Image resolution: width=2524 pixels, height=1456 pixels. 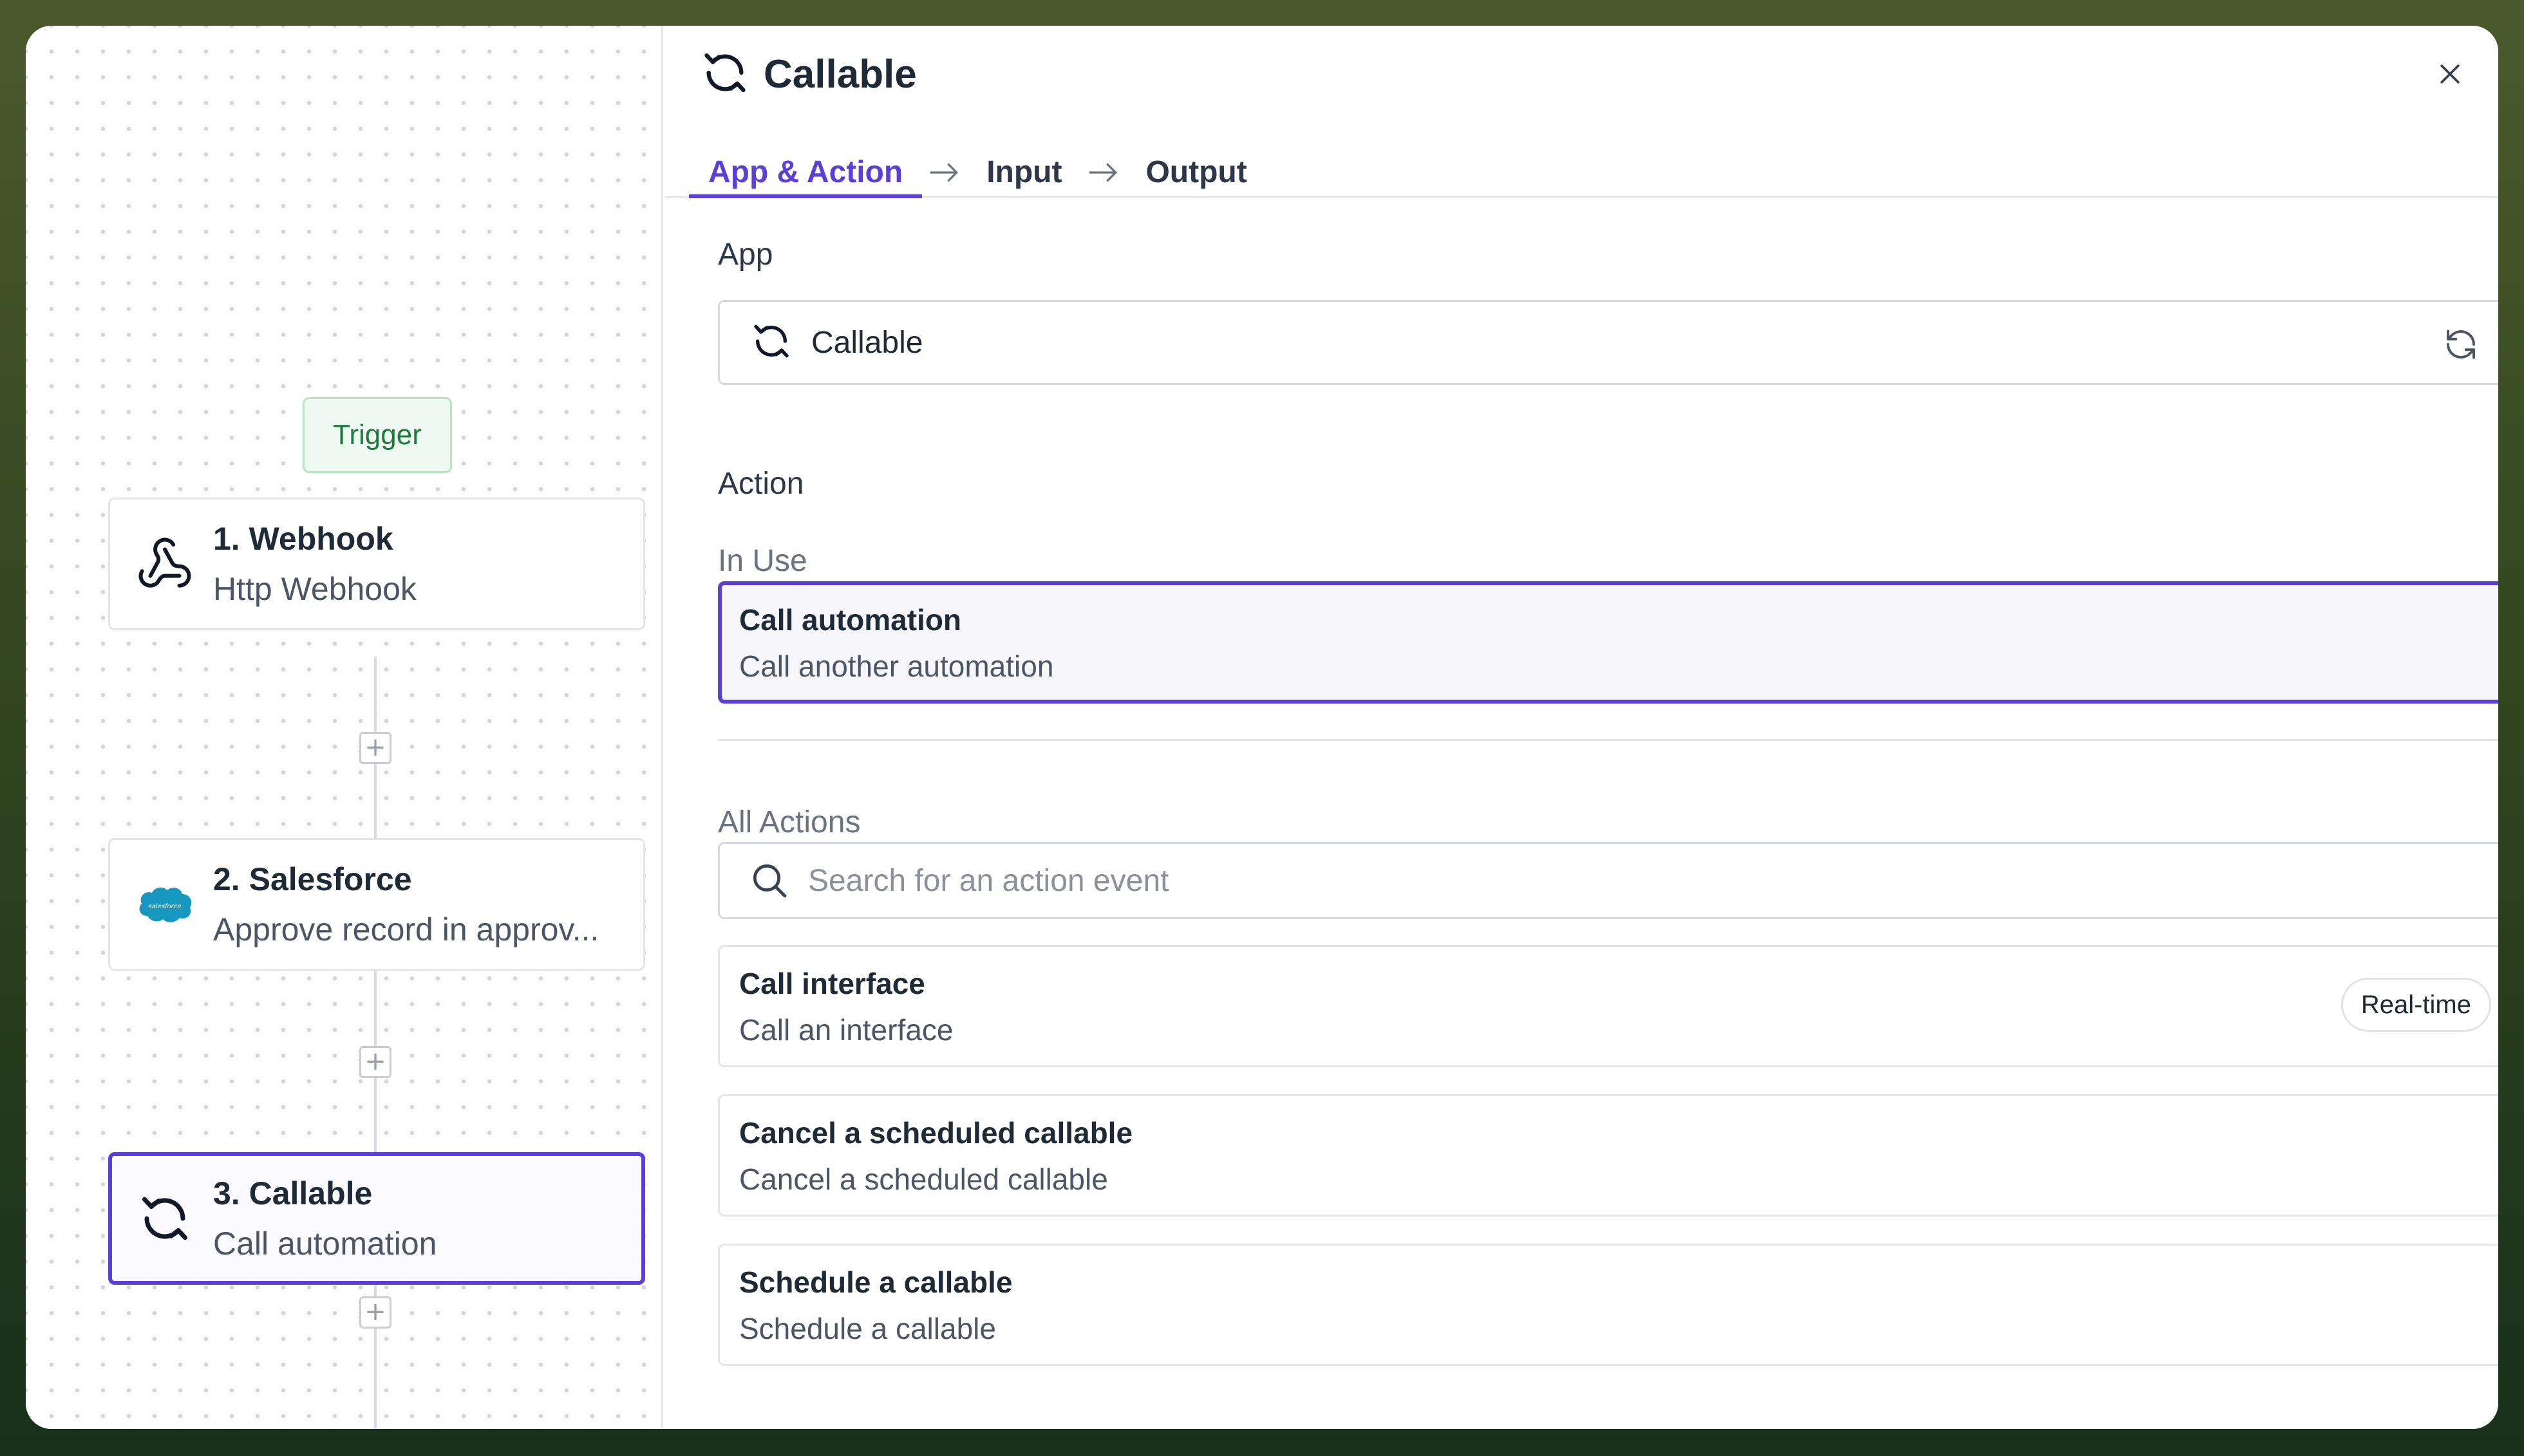 I want to click on close-icon, so click(x=2450, y=74).